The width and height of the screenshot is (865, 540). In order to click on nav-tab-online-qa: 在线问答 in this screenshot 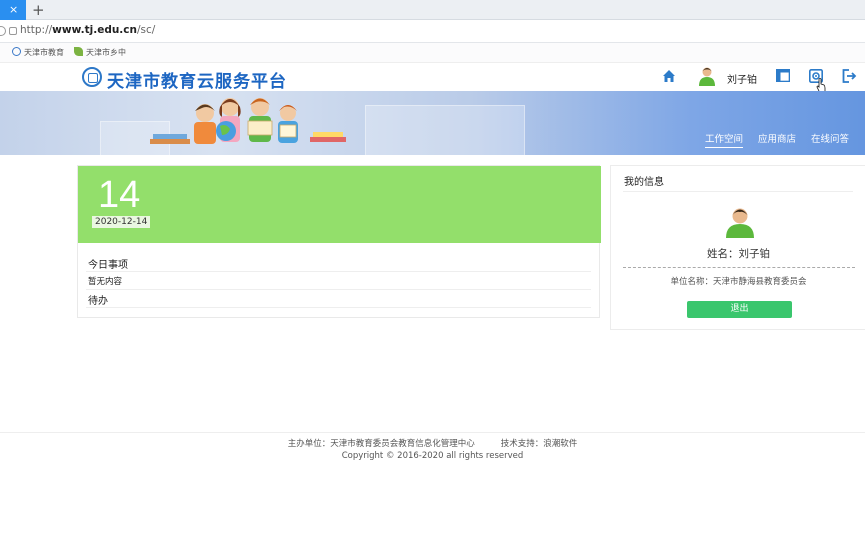, I will do `click(830, 138)`.